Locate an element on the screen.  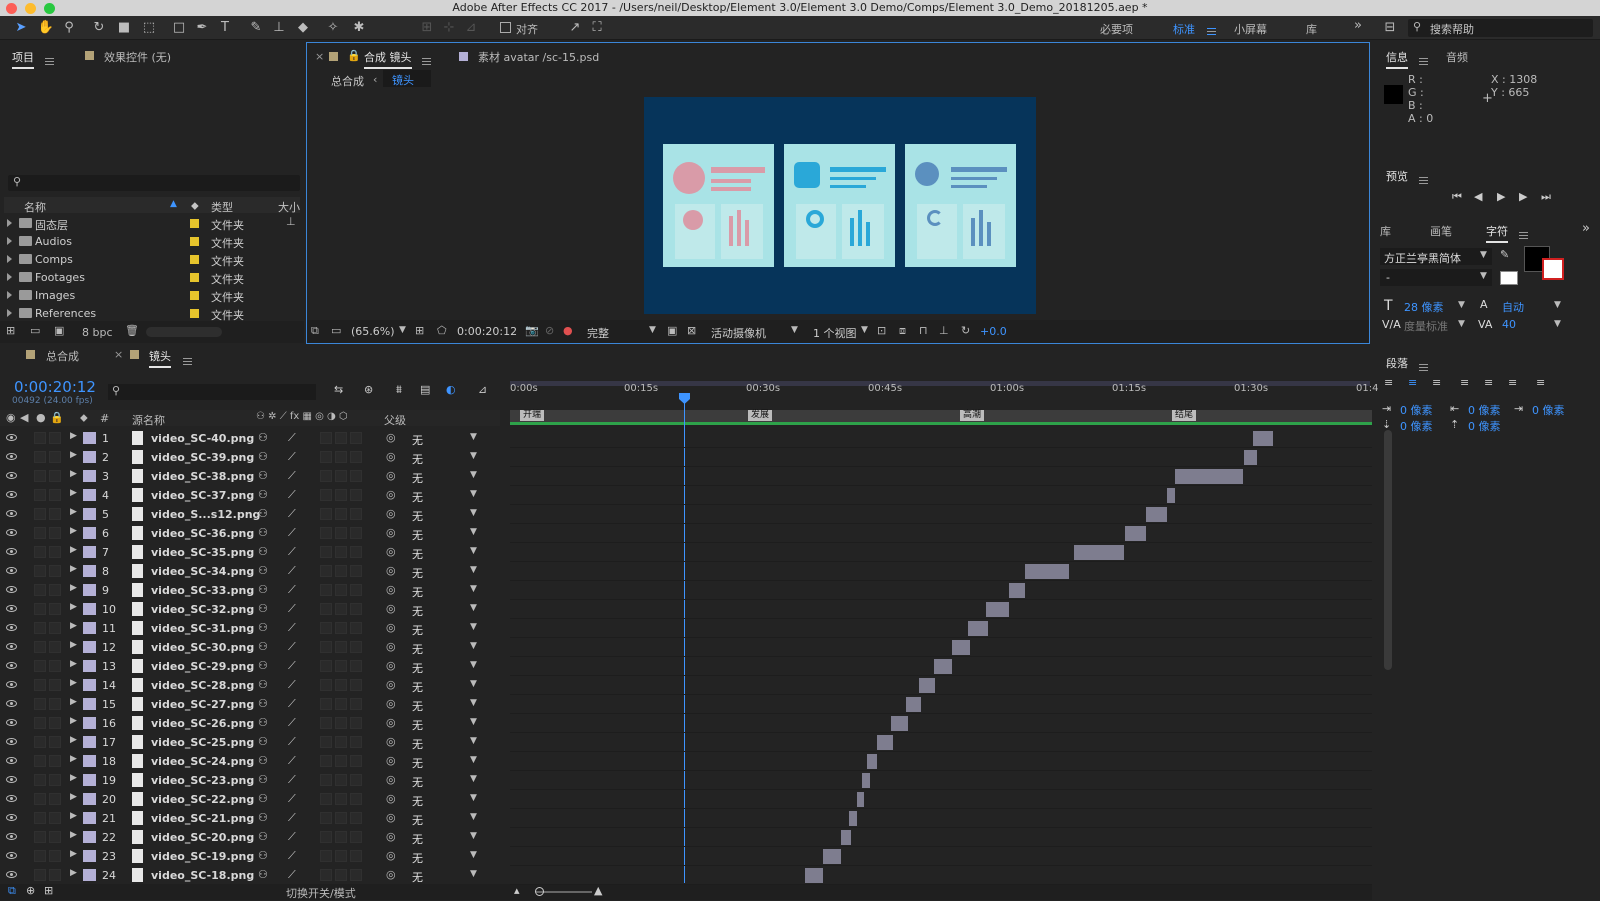
thumbnail-slider is located at coordinates (184, 332).